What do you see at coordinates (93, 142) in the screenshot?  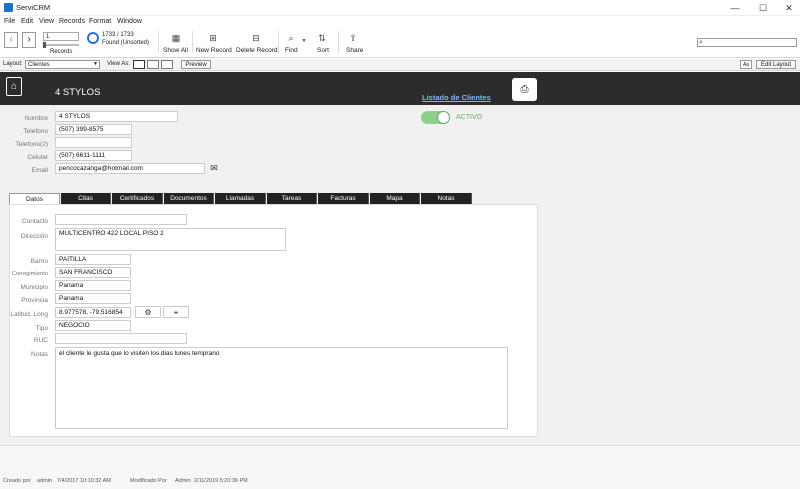 I see `telefono2-field` at bounding box center [93, 142].